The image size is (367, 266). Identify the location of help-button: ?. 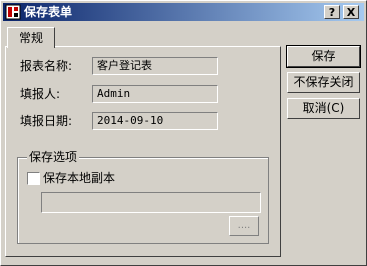
(332, 12).